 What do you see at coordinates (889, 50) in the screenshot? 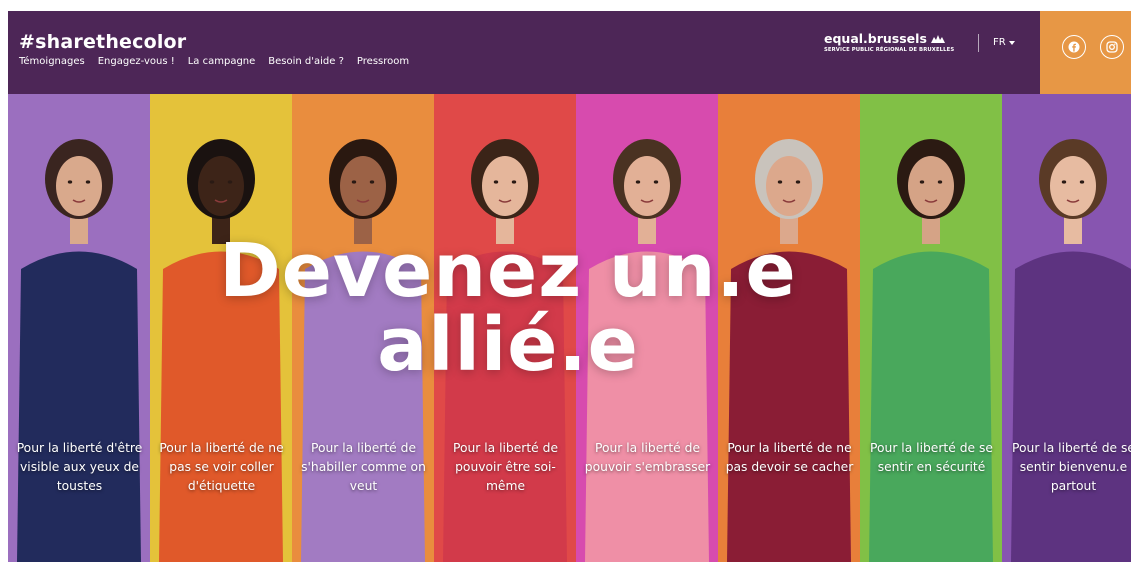
I see `logo-subtitle: SERVICE PUBLIC RÉGIONAL DE BRUXELLES` at bounding box center [889, 50].